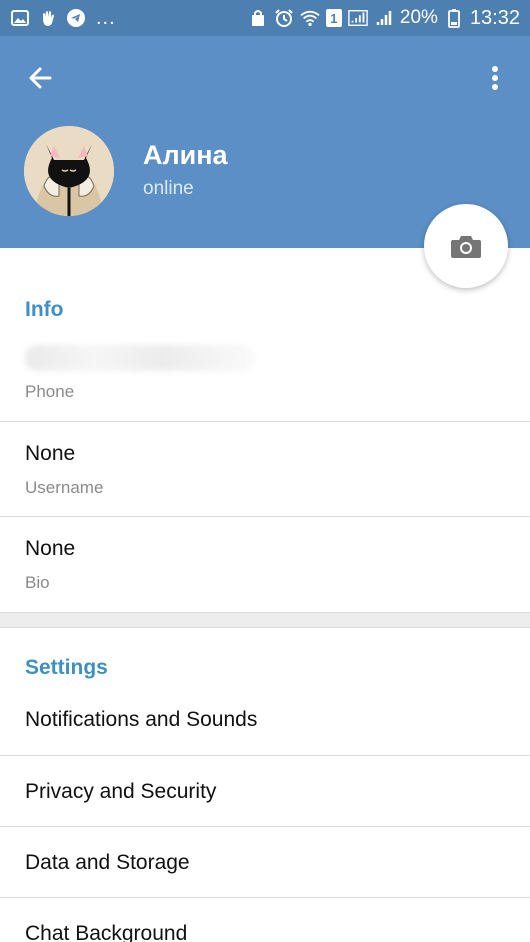 The image size is (530, 942). I want to click on settings-item-label: Data and Storage, so click(107, 862).